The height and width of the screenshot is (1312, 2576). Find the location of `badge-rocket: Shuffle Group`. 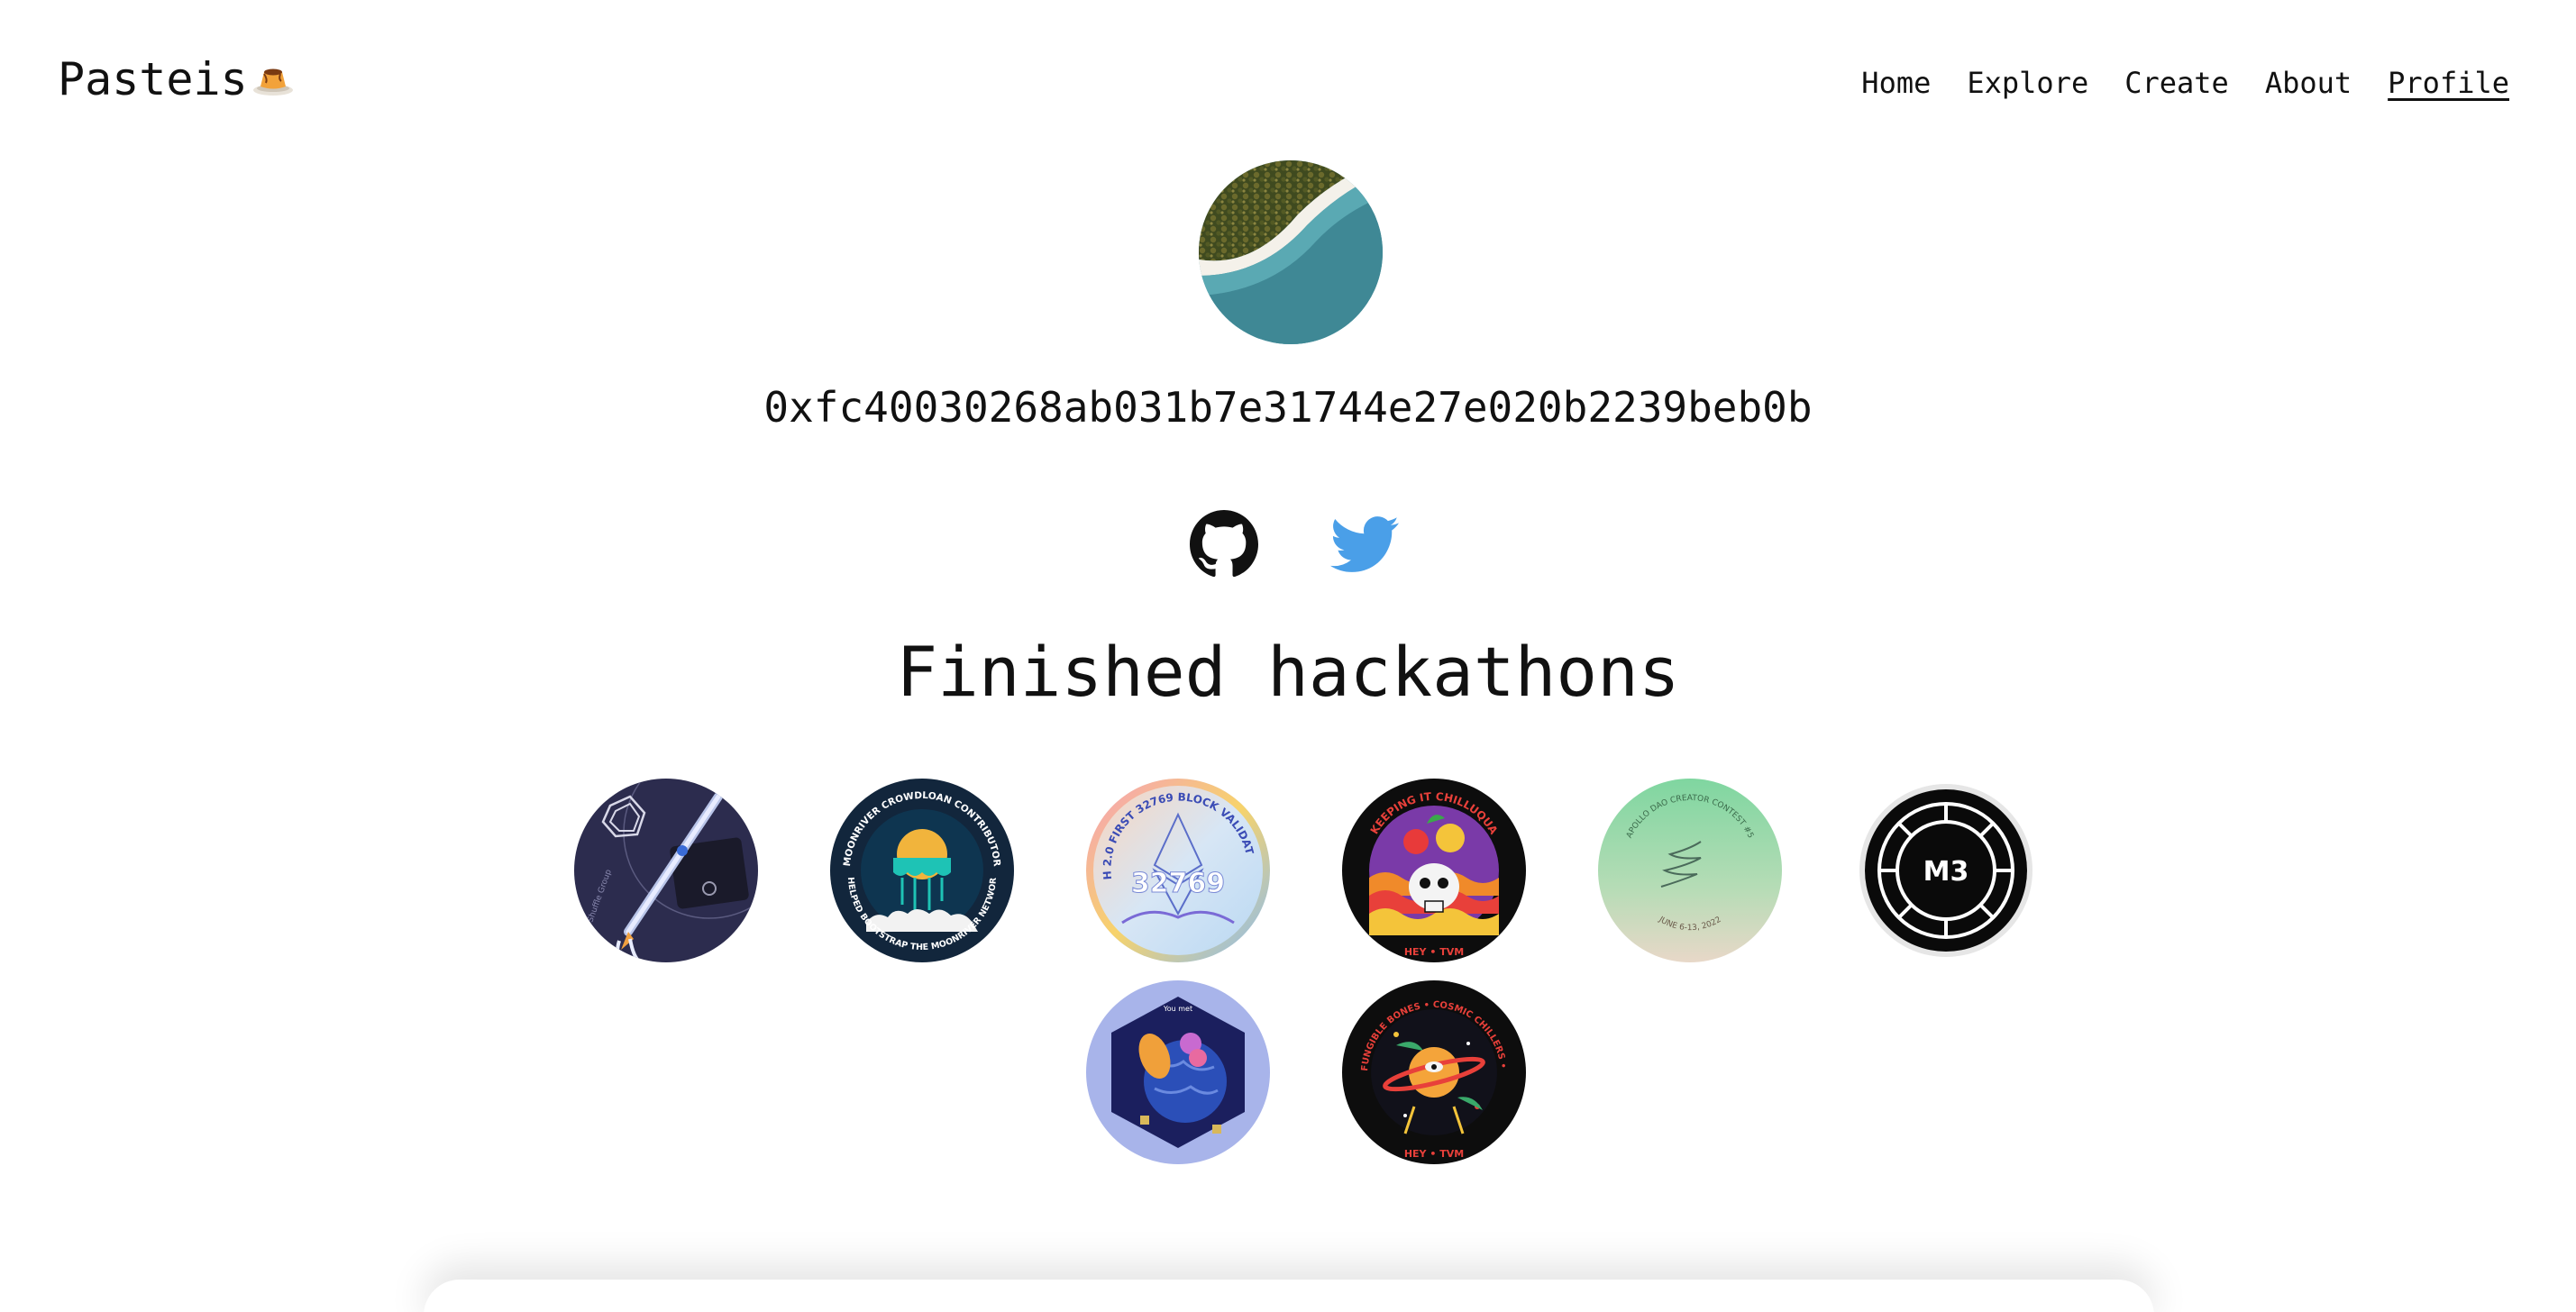

badge-rocket: Shuffle Group is located at coordinates (666, 871).